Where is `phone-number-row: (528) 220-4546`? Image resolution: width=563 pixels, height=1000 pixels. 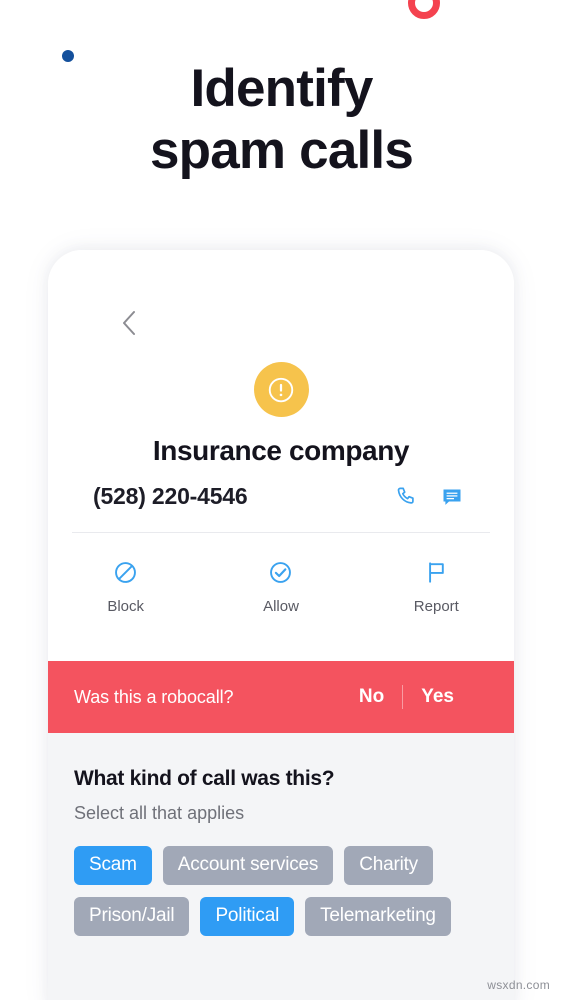
phone-number-row: (528) 220-4546 is located at coordinates (281, 496).